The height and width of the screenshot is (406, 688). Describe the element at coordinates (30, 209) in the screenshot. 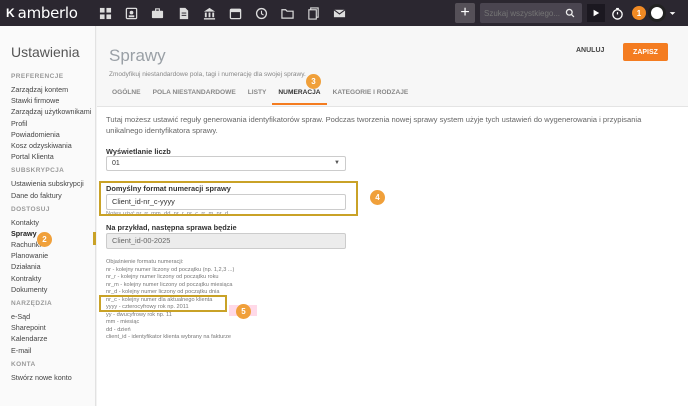

I see `sidebar-section-customize: DOSTOSUJ` at that location.